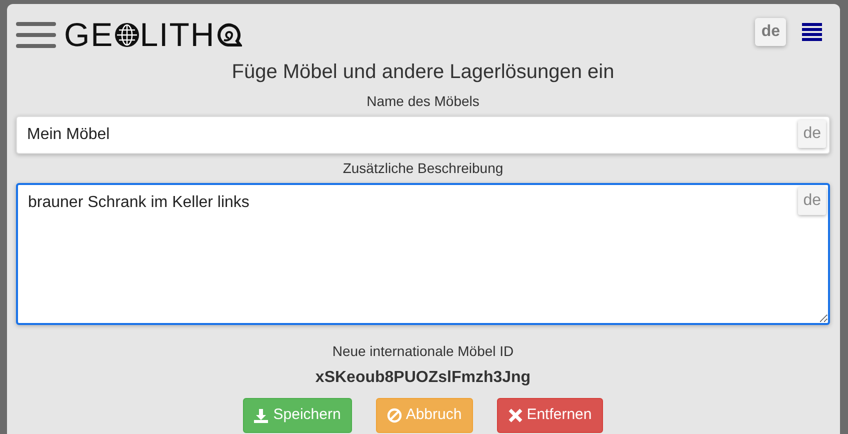 Image resolution: width=848 pixels, height=434 pixels. Describe the element at coordinates (770, 32) in the screenshot. I see `language-button: de` at that location.